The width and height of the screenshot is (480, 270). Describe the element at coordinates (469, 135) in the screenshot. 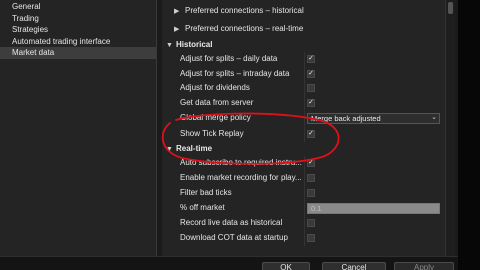

I see `window-edge` at that location.